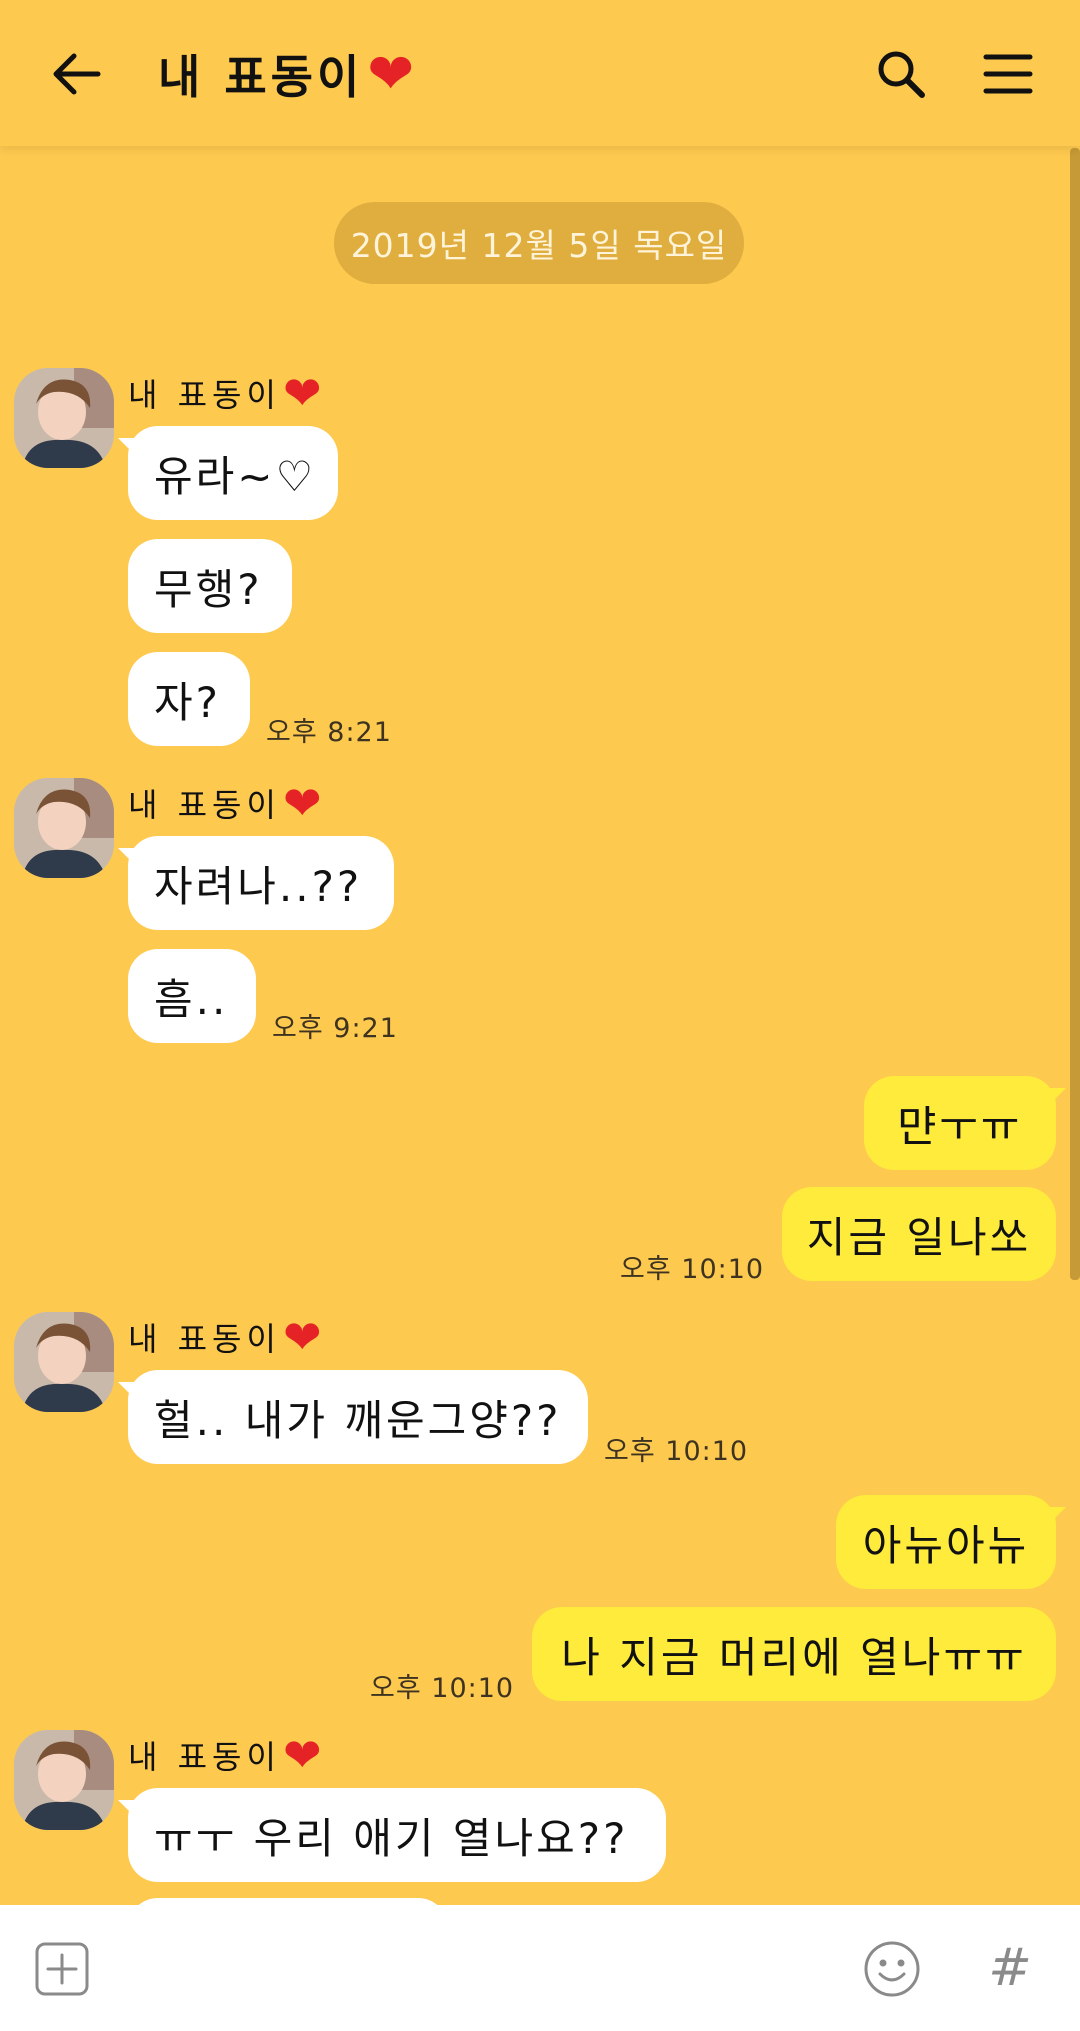 This screenshot has width=1080, height=2031. I want to click on message-bubble-incoming: 헐.. 내가 깨운그양??, so click(353, 1417).